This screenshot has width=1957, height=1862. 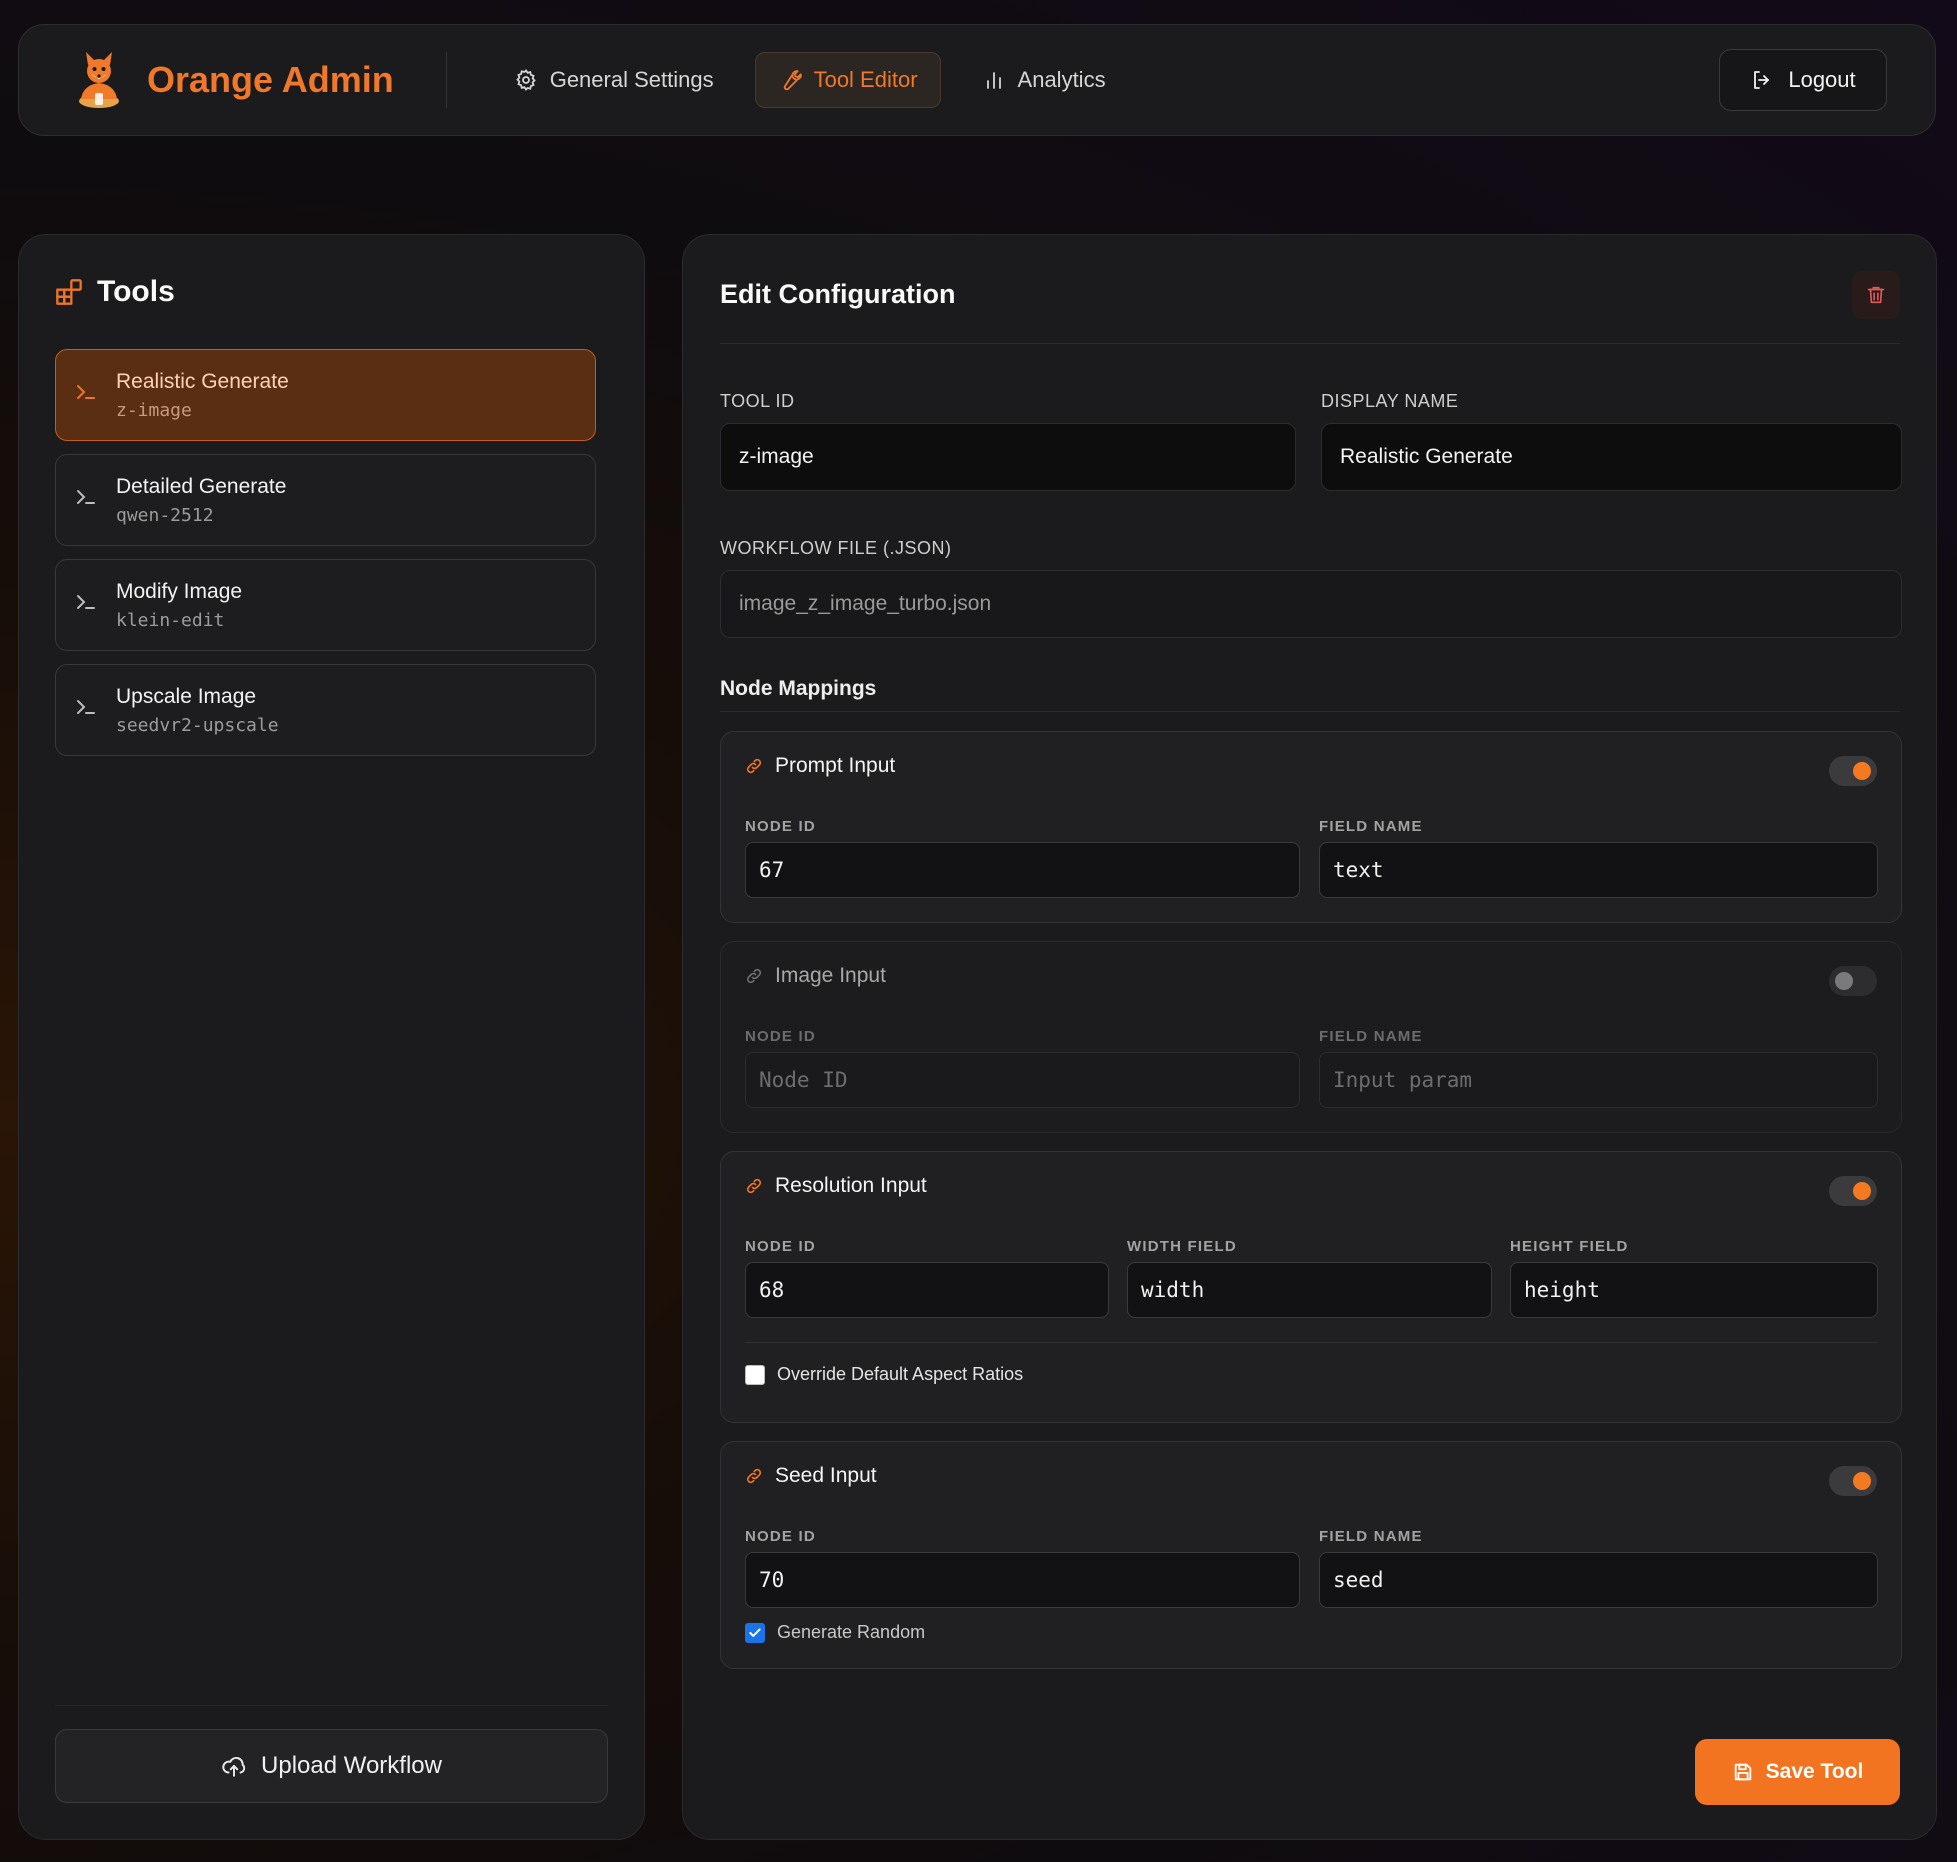 What do you see at coordinates (446, 80) in the screenshot?
I see `header-divider` at bounding box center [446, 80].